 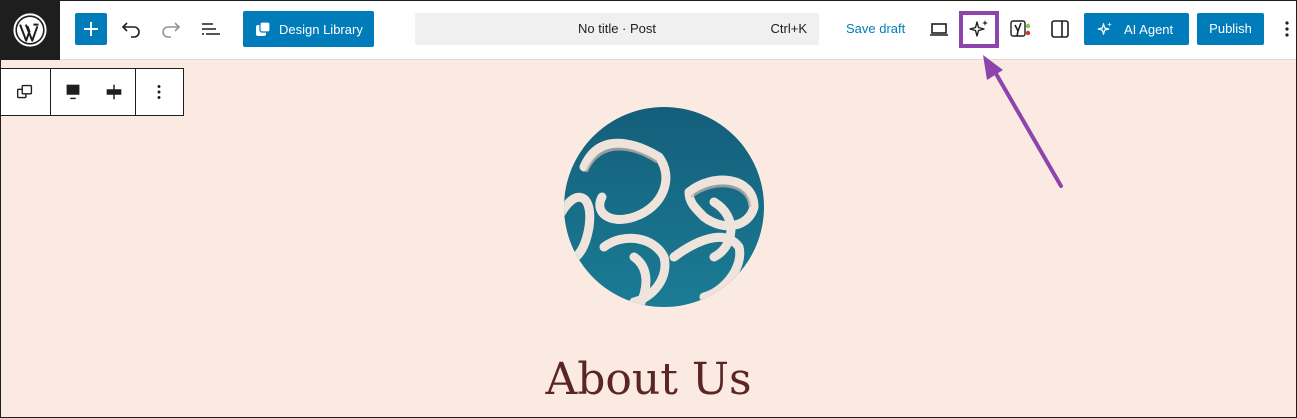 I want to click on justify-center-button, so click(x=114, y=92).